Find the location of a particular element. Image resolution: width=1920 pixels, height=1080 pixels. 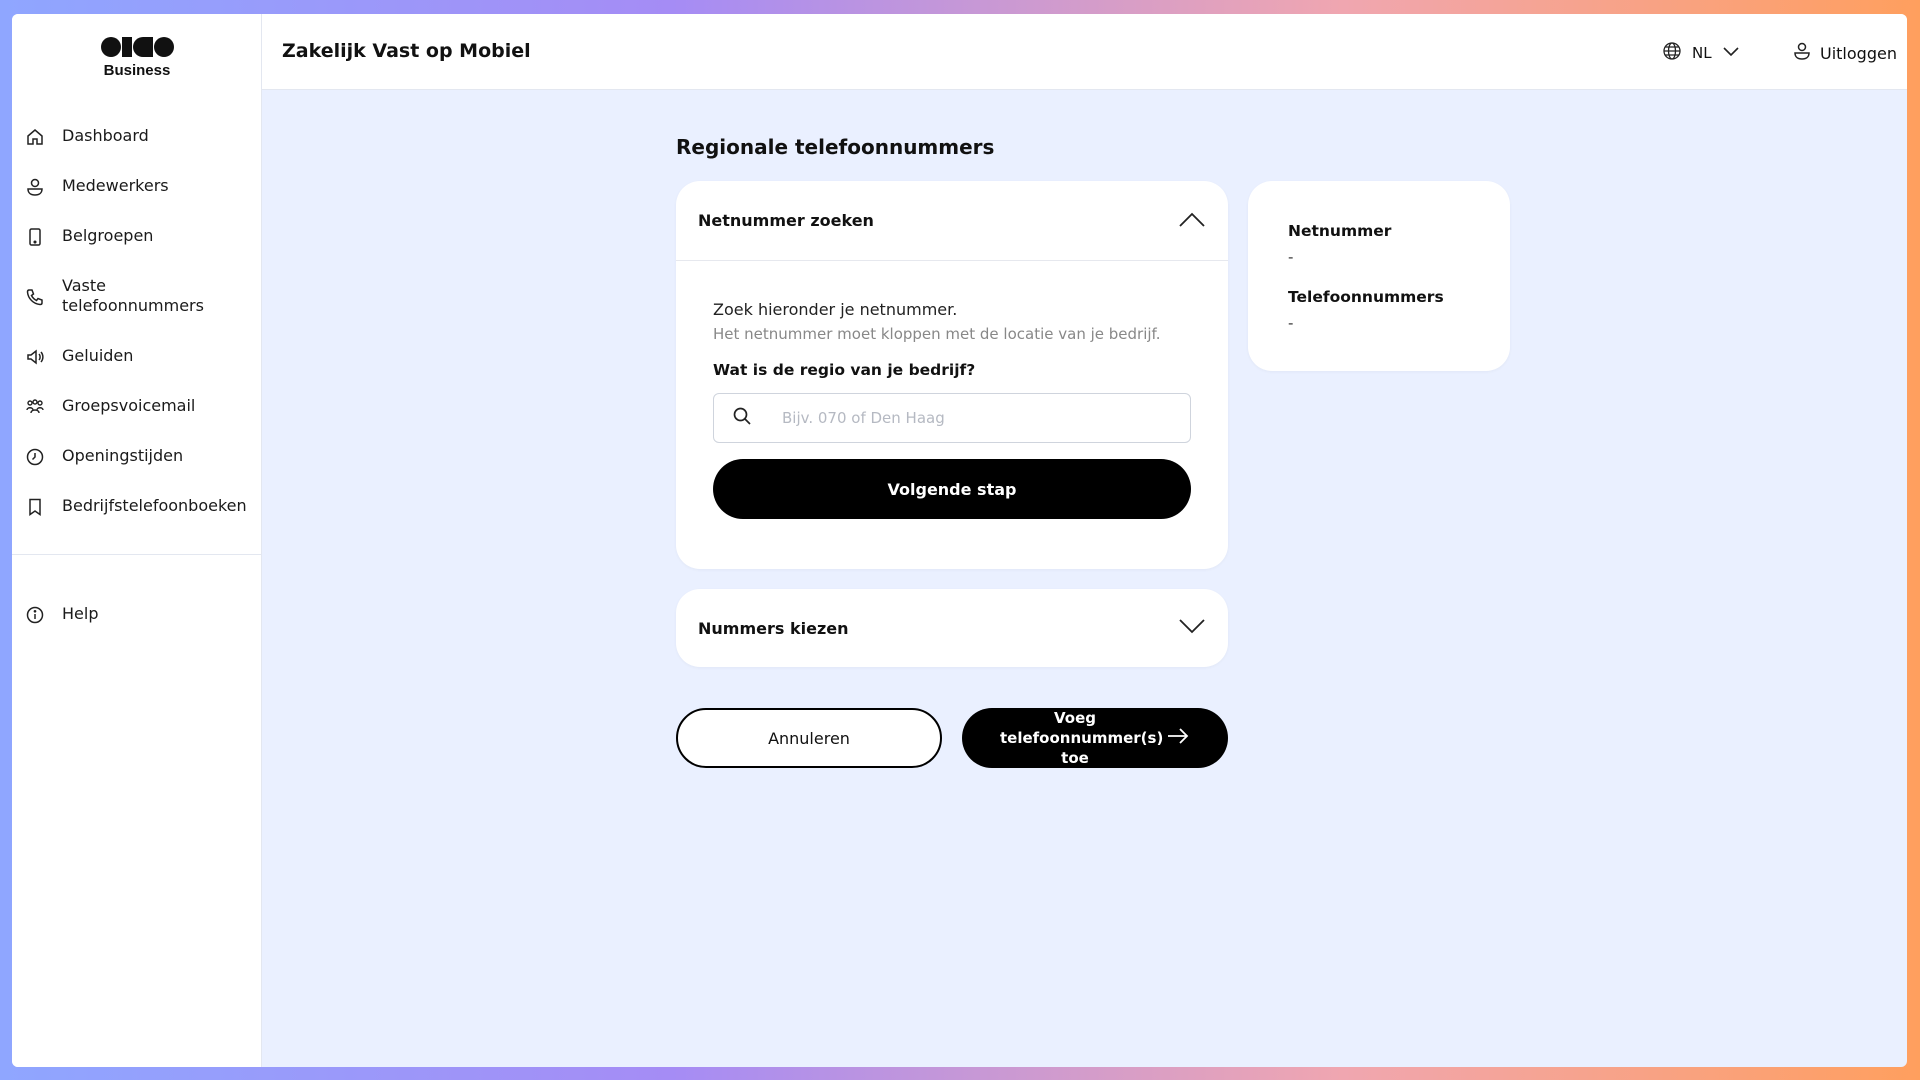

info-icon is located at coordinates (35, 615).